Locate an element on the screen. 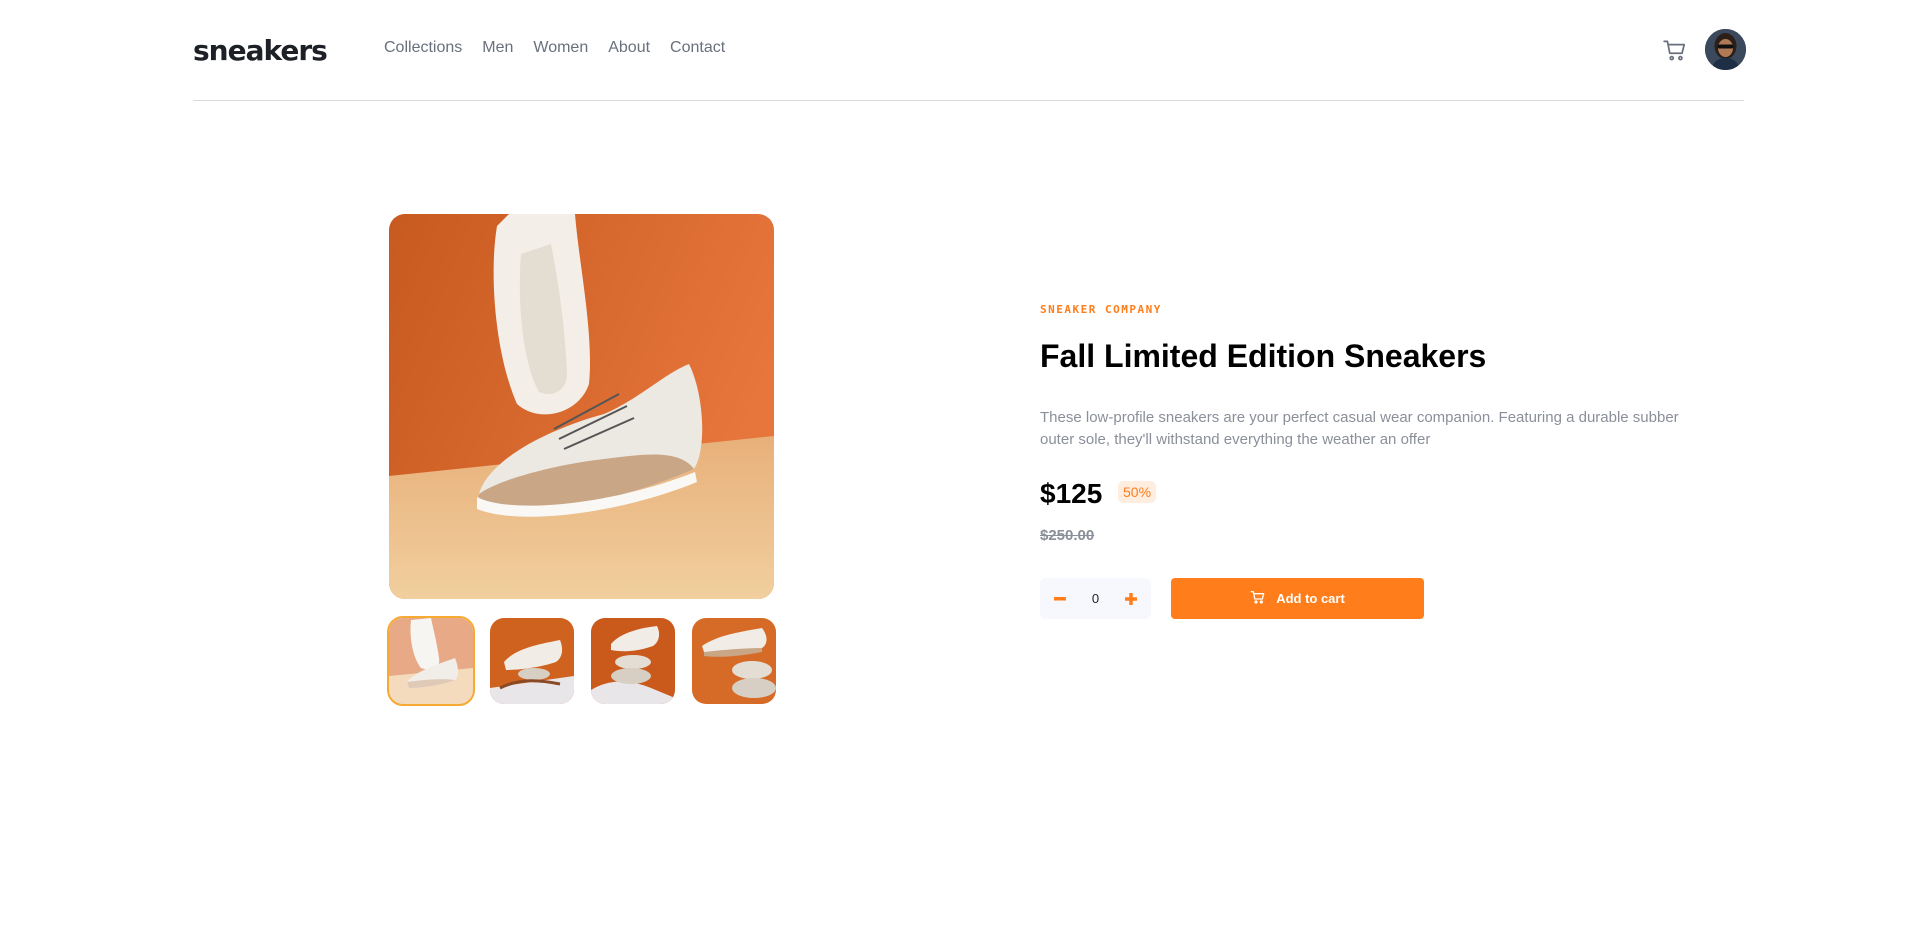 The width and height of the screenshot is (1920, 929). quantity-stepper: 0 is located at coordinates (1095, 598).